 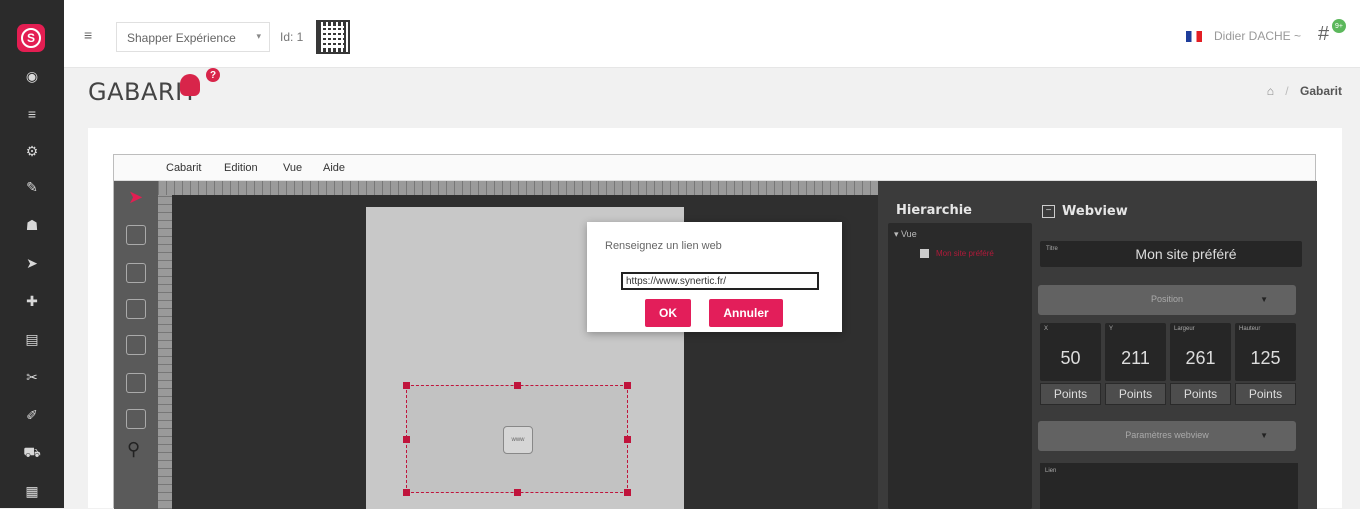 I want to click on cart-icon: ⛟, so click(x=32, y=453).